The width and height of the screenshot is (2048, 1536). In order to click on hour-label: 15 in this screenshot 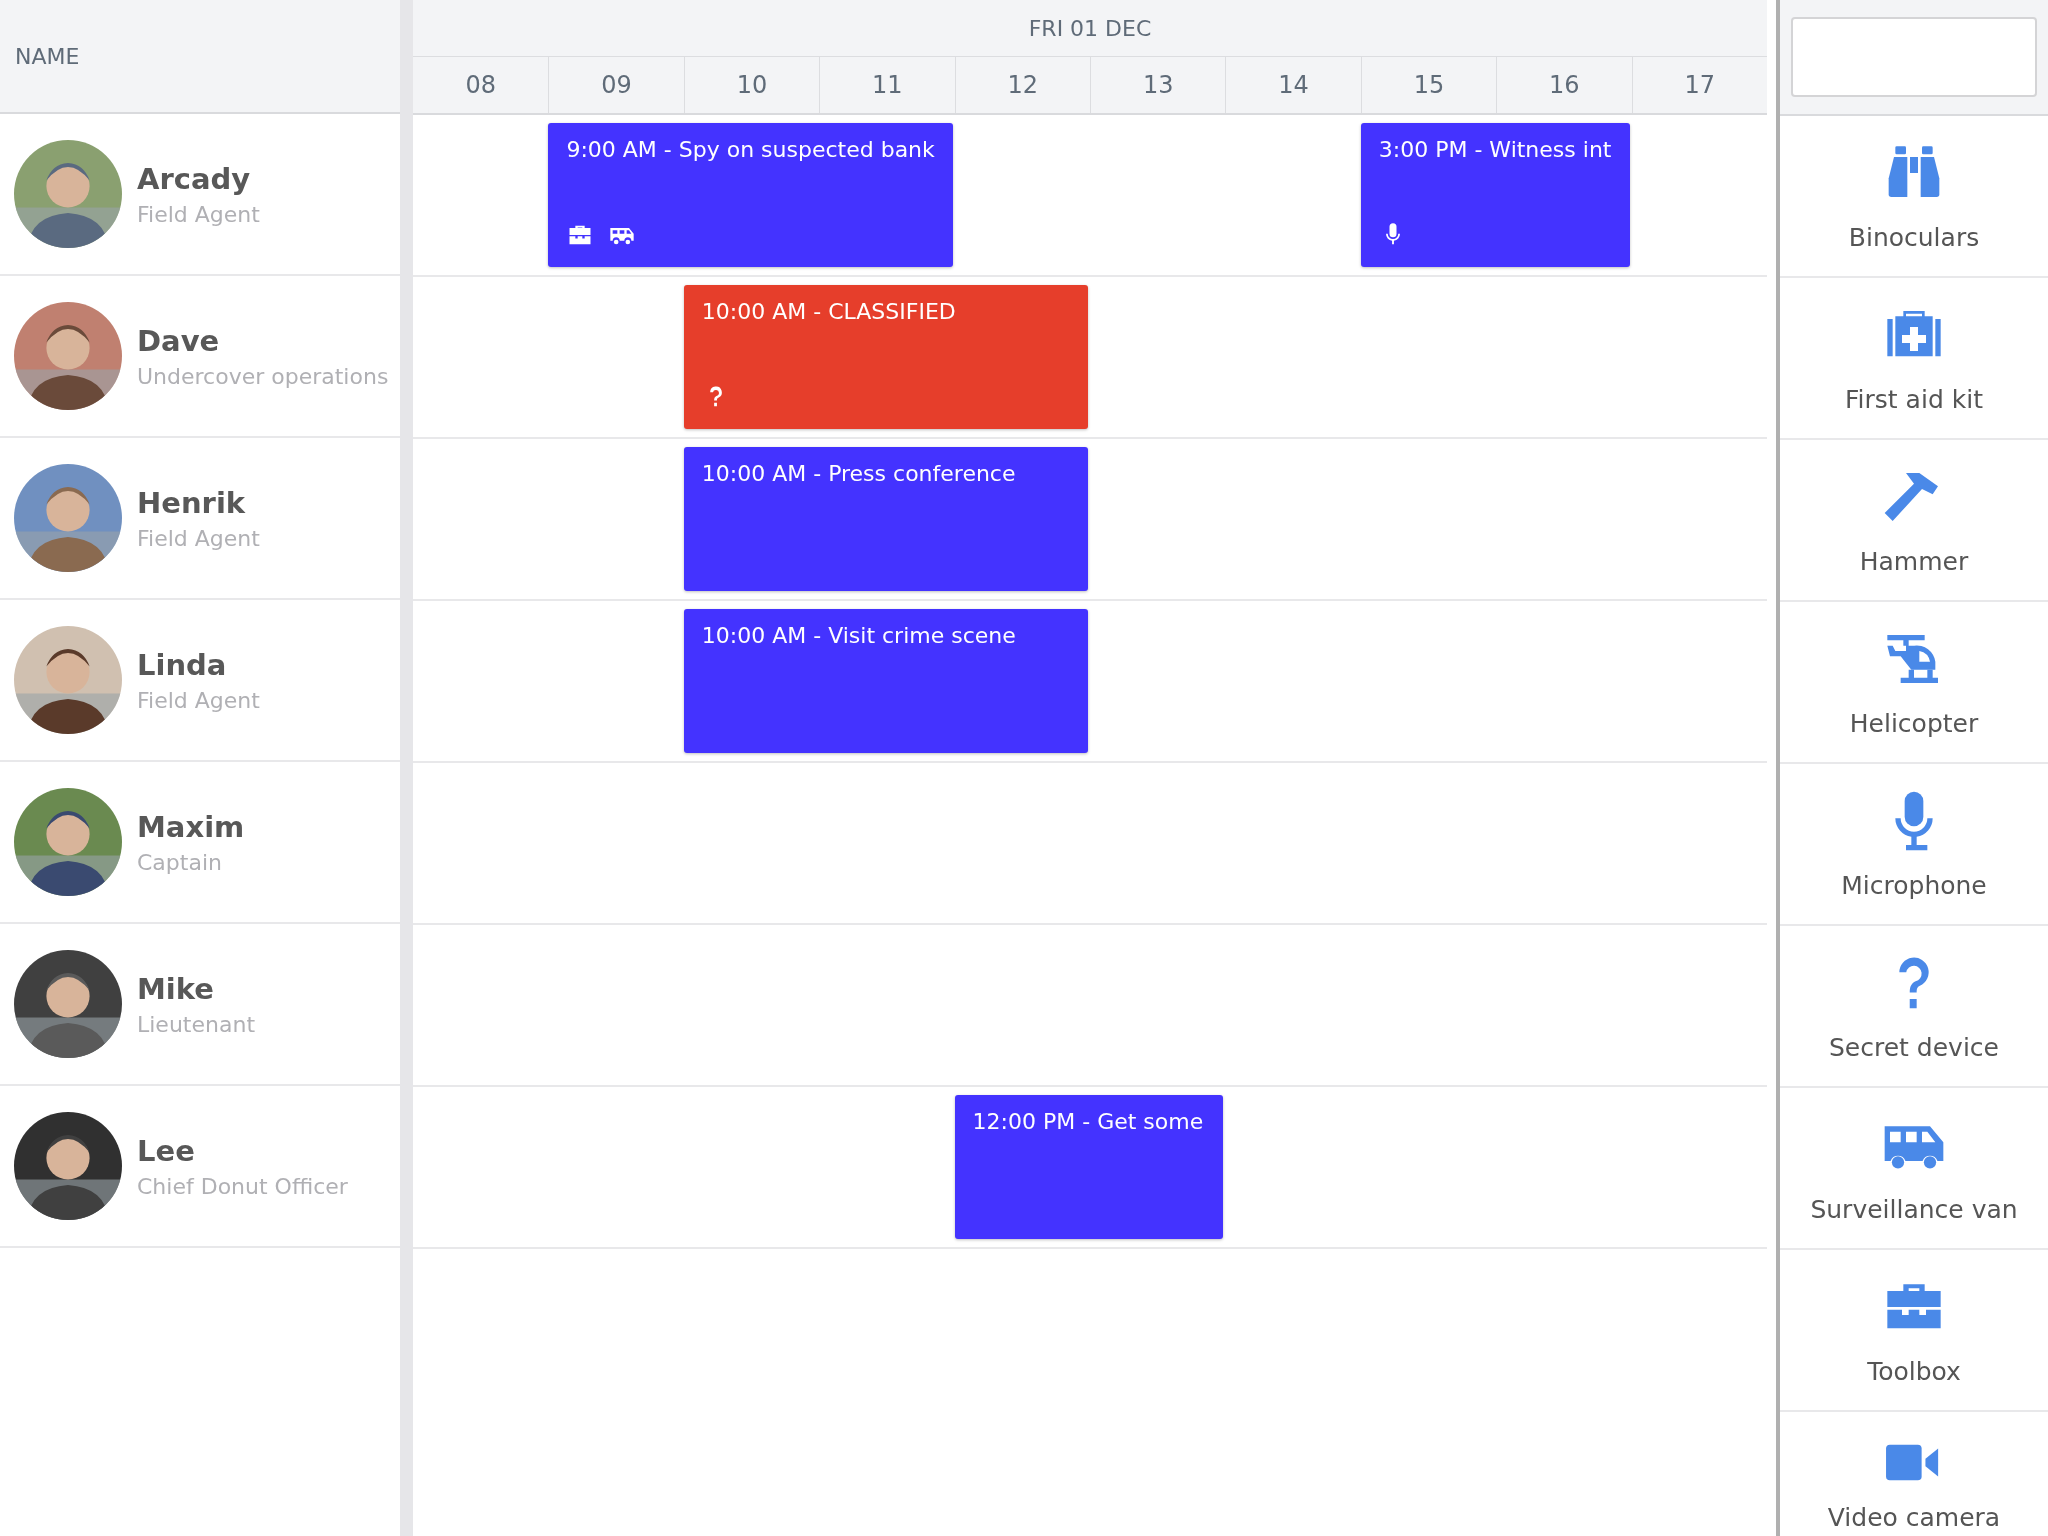, I will do `click(1429, 85)`.